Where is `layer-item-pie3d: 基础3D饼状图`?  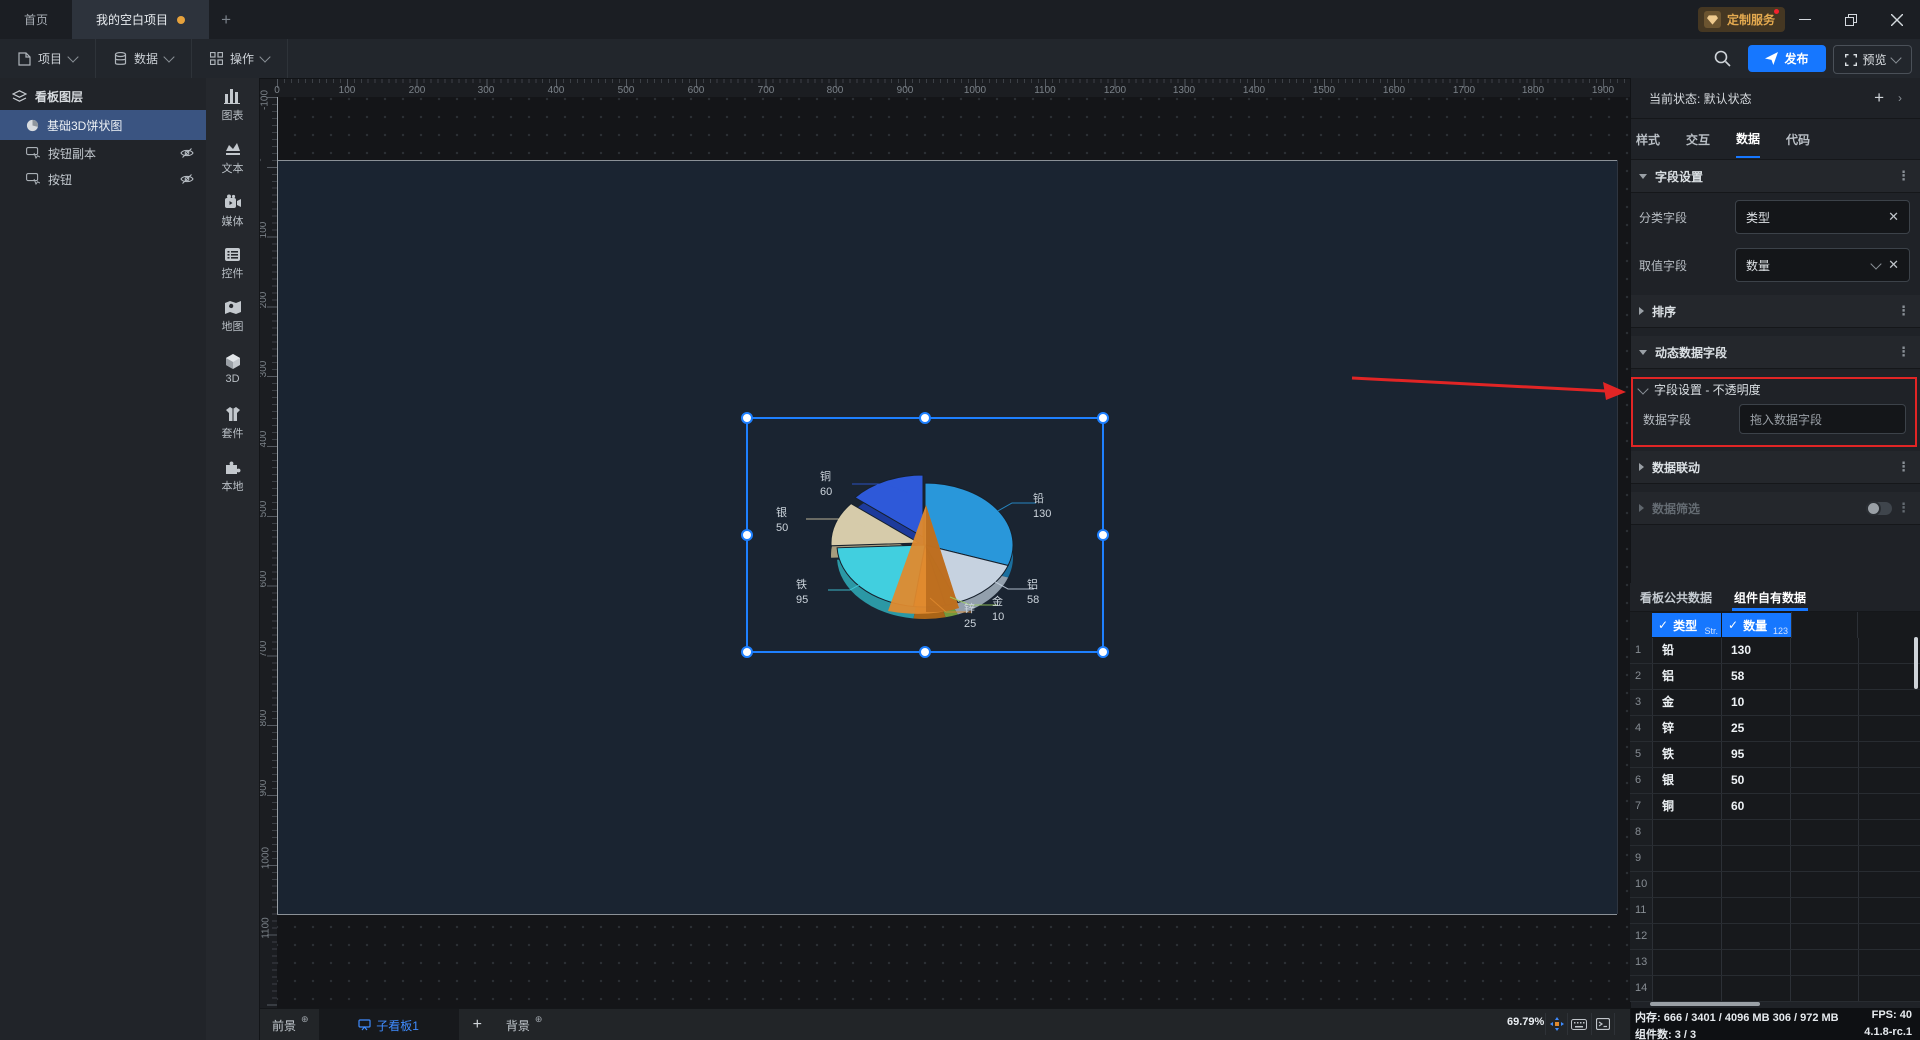 layer-item-pie3d: 基础3D饼状图 is located at coordinates (103, 125).